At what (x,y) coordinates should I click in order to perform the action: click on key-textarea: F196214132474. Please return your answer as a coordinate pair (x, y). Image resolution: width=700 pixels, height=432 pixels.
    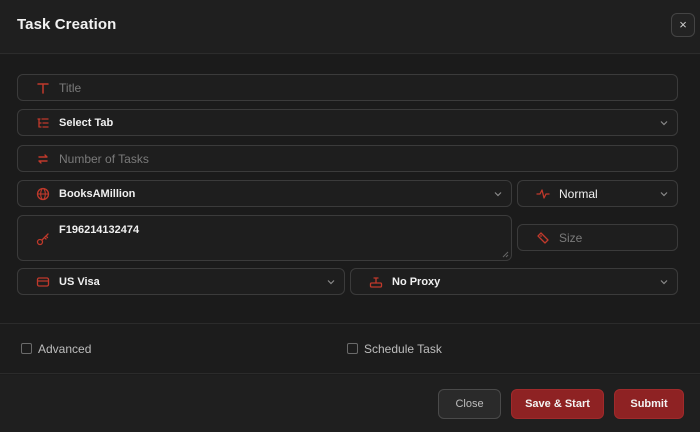
    Looking at the image, I should click on (264, 238).